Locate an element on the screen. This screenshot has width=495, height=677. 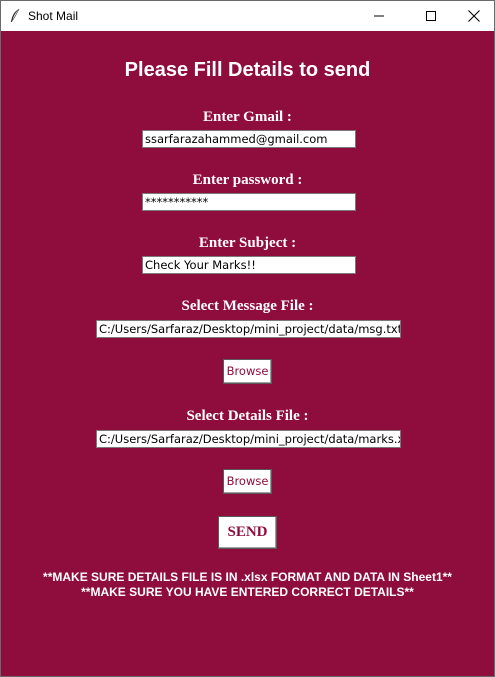
page-title: Please Fill Details to send is located at coordinates (247, 70).